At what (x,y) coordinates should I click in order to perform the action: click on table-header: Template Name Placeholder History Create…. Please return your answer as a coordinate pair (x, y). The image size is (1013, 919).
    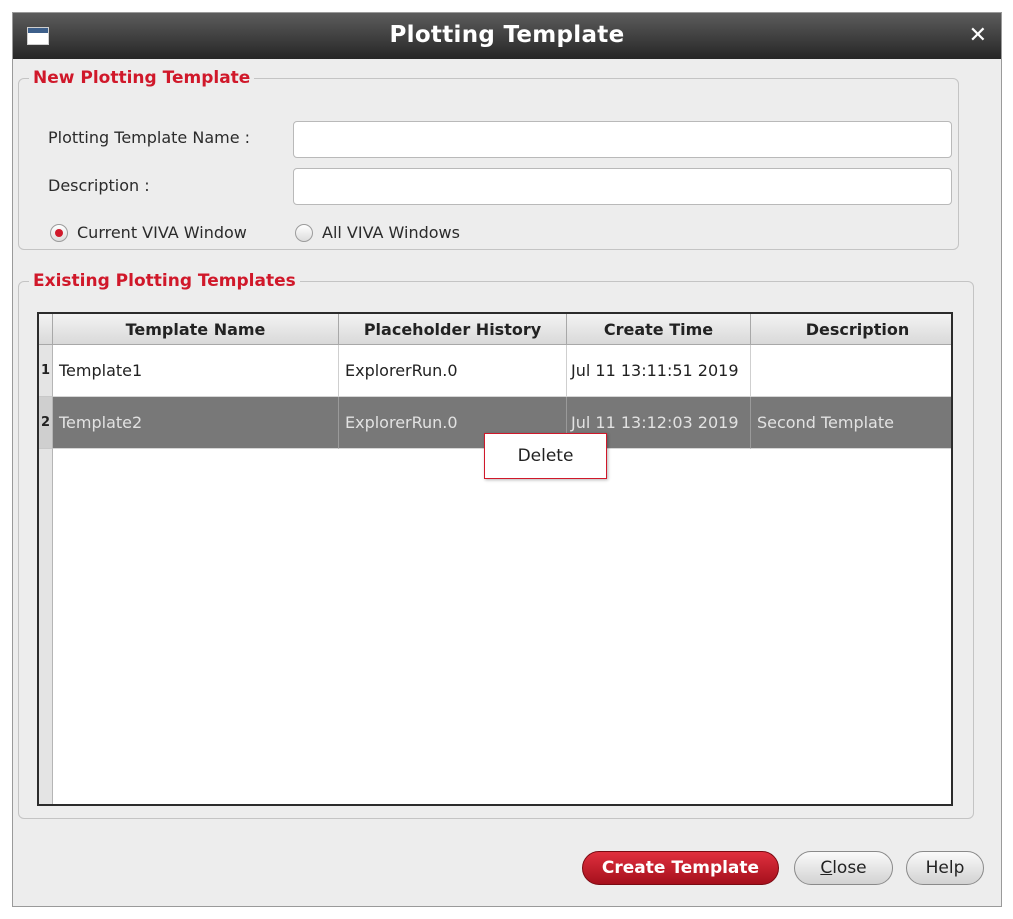
    Looking at the image, I should click on (495, 329).